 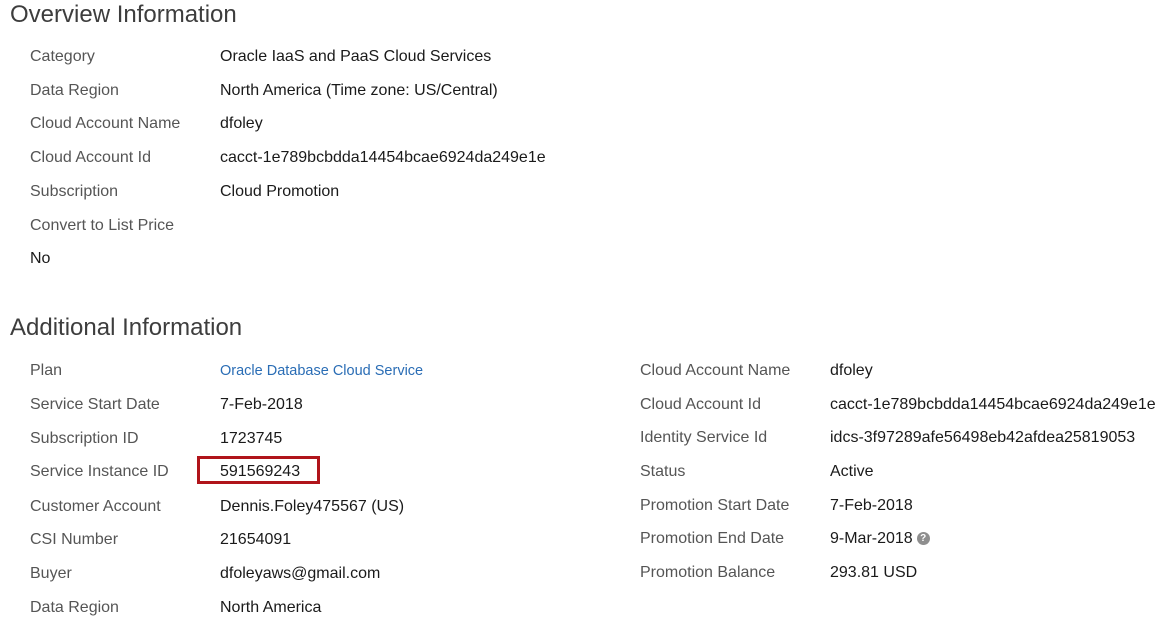 What do you see at coordinates (51, 573) in the screenshot?
I see `row-label: Buyer` at bounding box center [51, 573].